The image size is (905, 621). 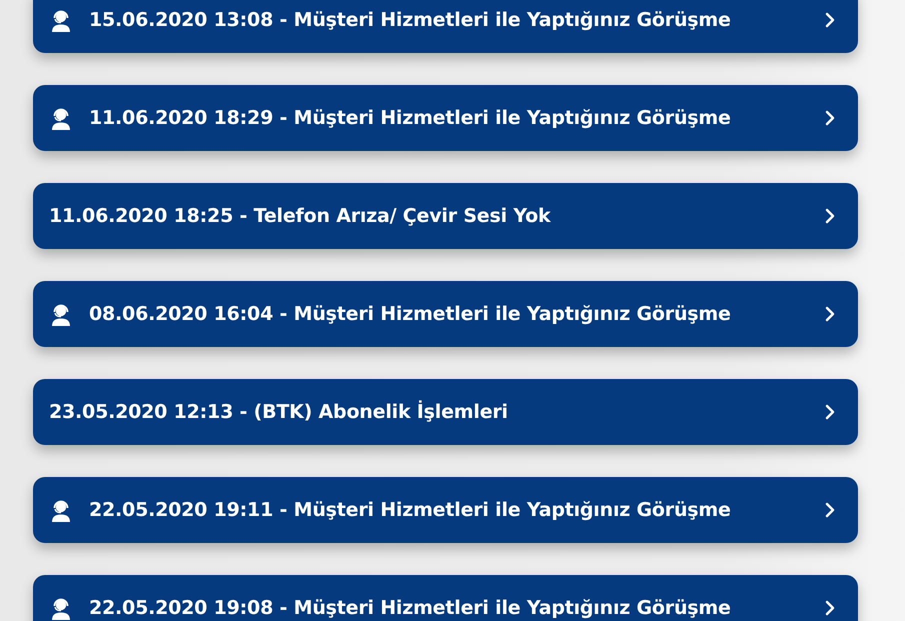 I want to click on record-item: 08.06.2020 16:04 - Müşteri Hizmetleri ile Yaptığınız Görüşme, so click(x=445, y=314).